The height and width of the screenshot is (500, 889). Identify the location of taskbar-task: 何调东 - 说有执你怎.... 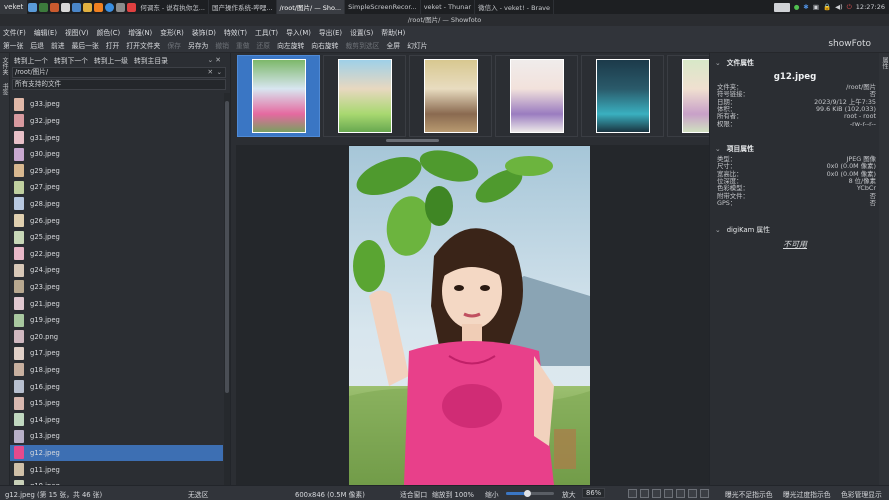
(173, 7).